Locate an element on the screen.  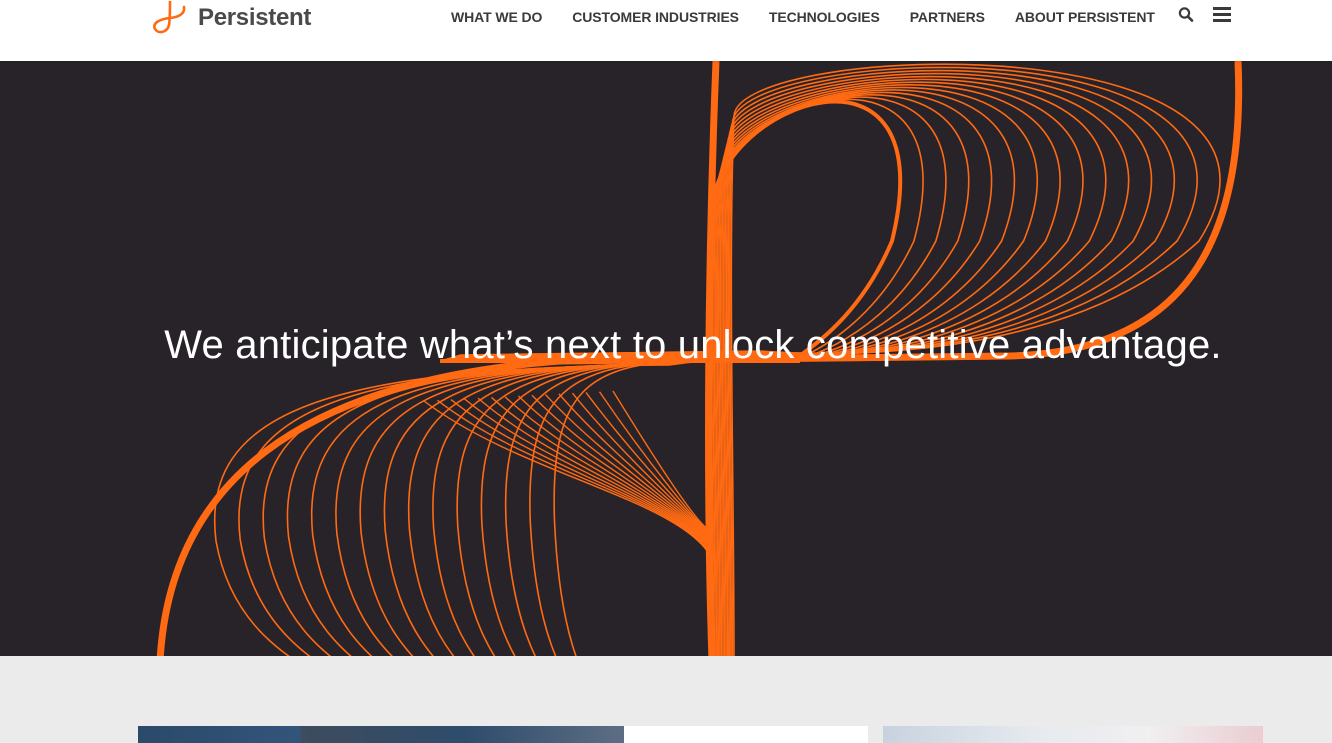
brand-name: Persistent is located at coordinates (255, 17).